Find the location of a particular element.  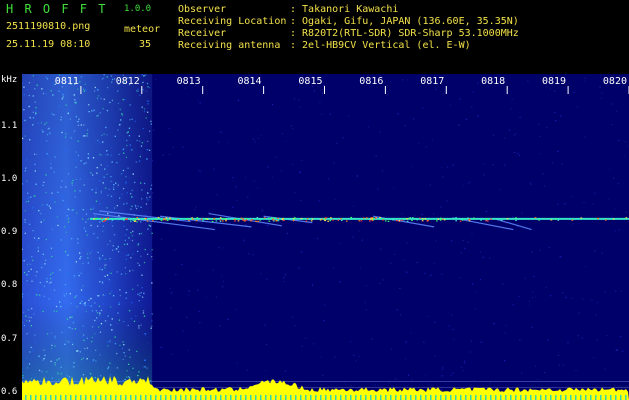

datetime-label: 25.11.19 08:10 is located at coordinates (48, 44).